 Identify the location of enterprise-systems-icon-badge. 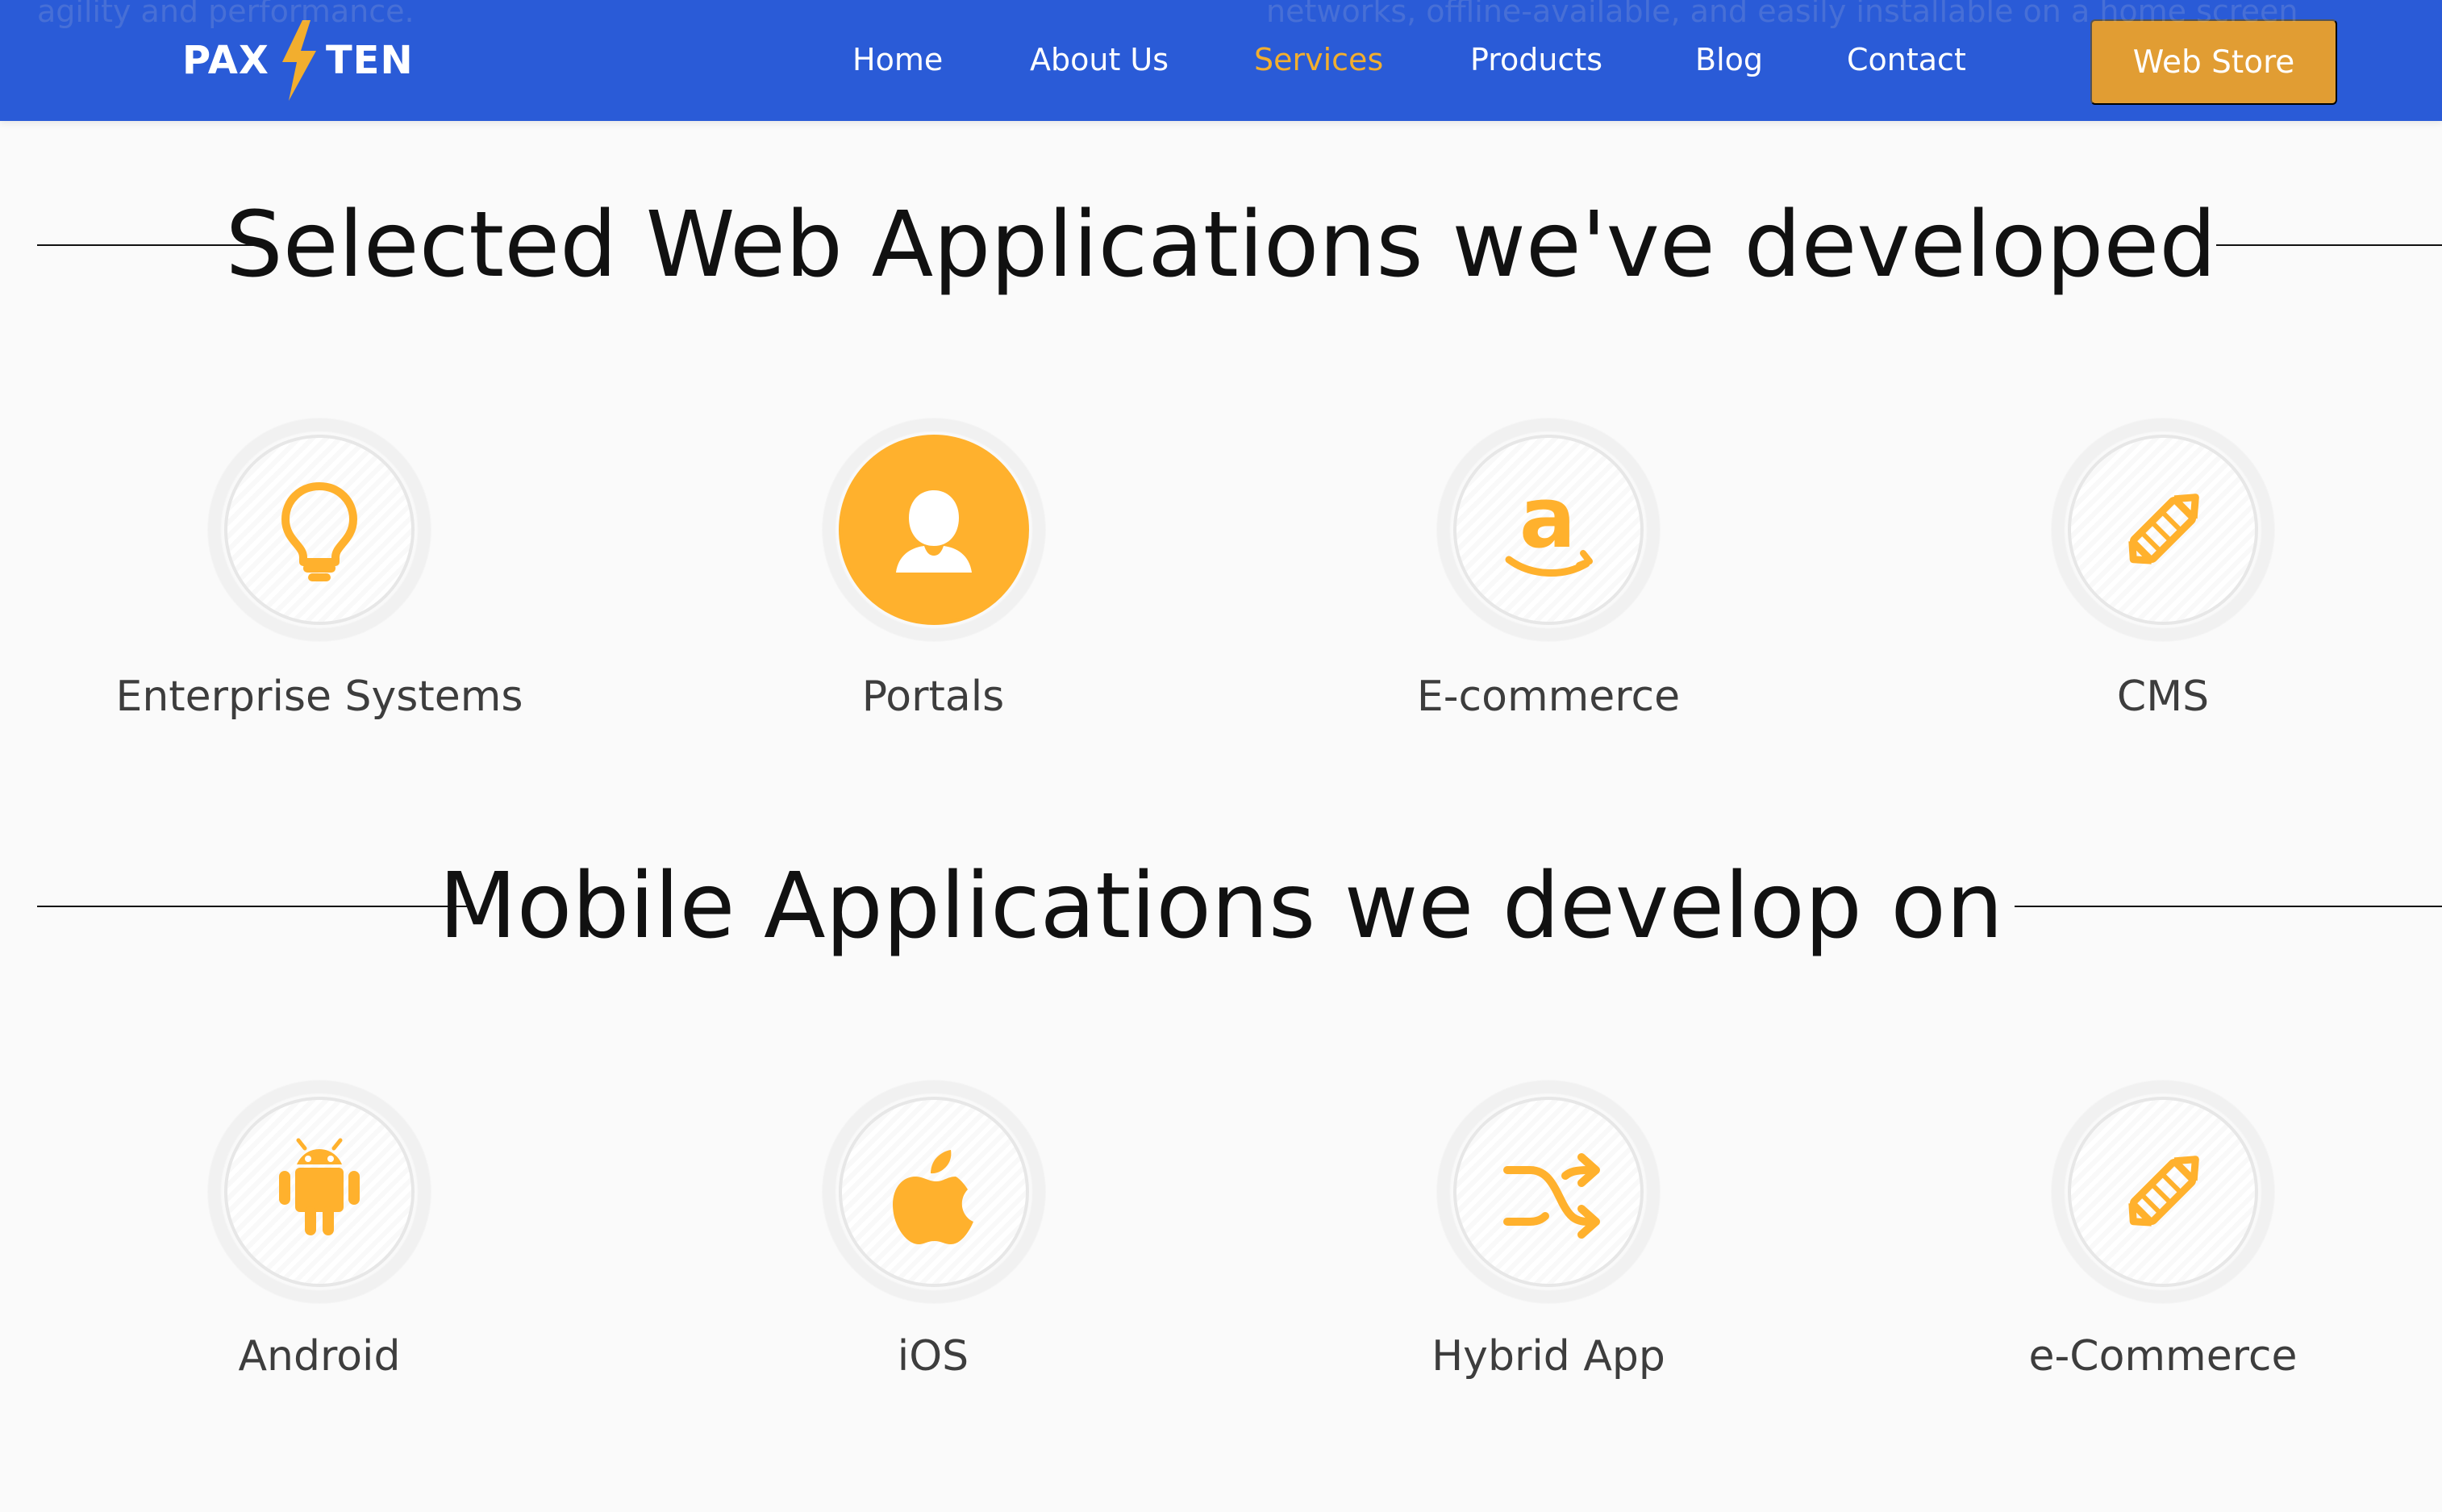
(319, 530).